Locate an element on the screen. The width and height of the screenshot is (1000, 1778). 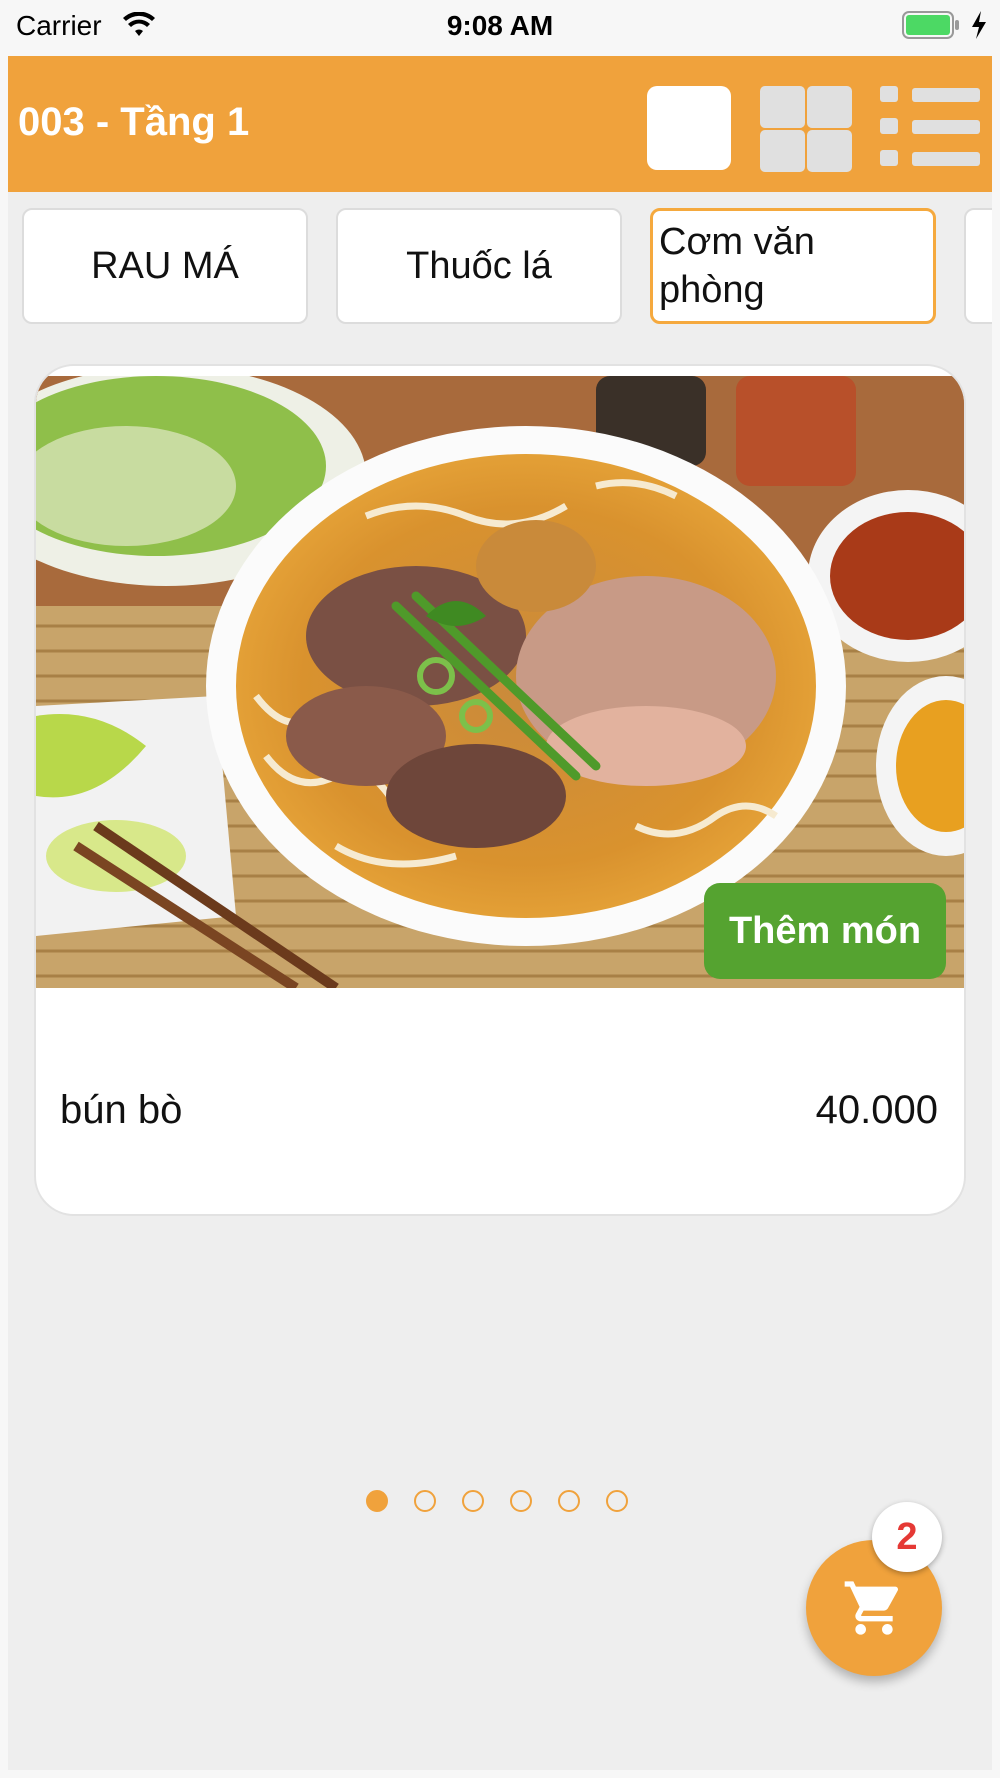
charging-bolt-icon is located at coordinates (979, 25).